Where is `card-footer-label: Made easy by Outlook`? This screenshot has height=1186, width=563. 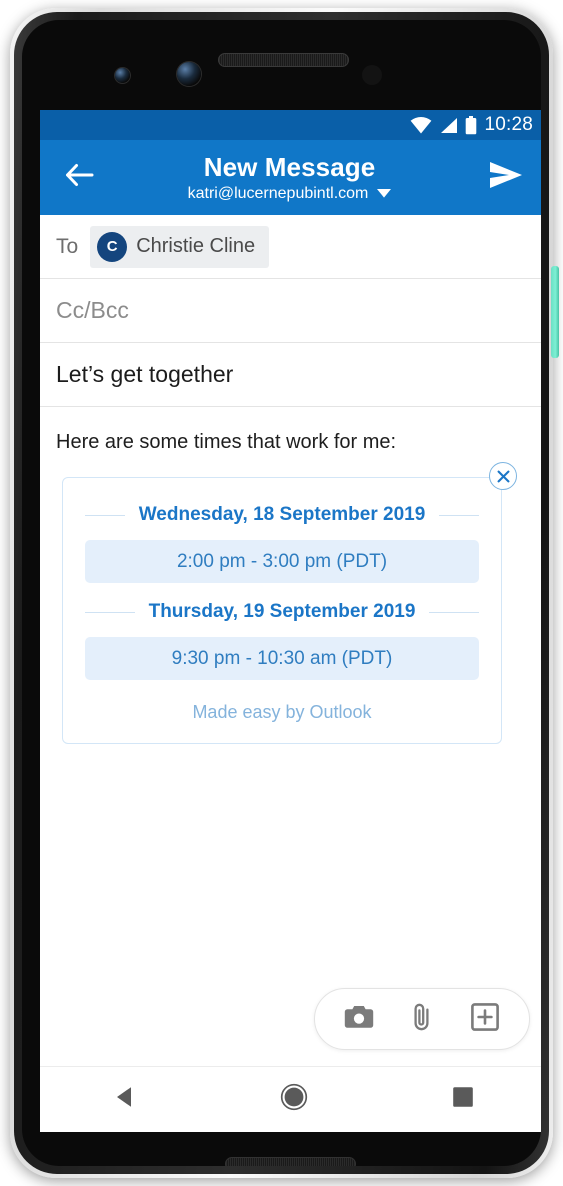 card-footer-label: Made easy by Outlook is located at coordinates (282, 712).